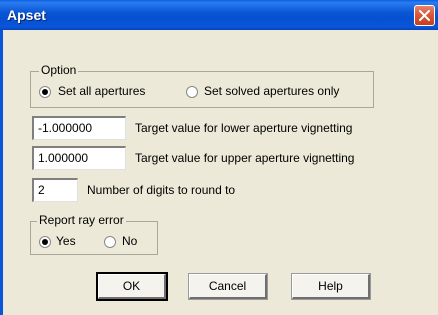 The image size is (438, 315). What do you see at coordinates (55, 190) in the screenshot?
I see `digits-input: 2` at bounding box center [55, 190].